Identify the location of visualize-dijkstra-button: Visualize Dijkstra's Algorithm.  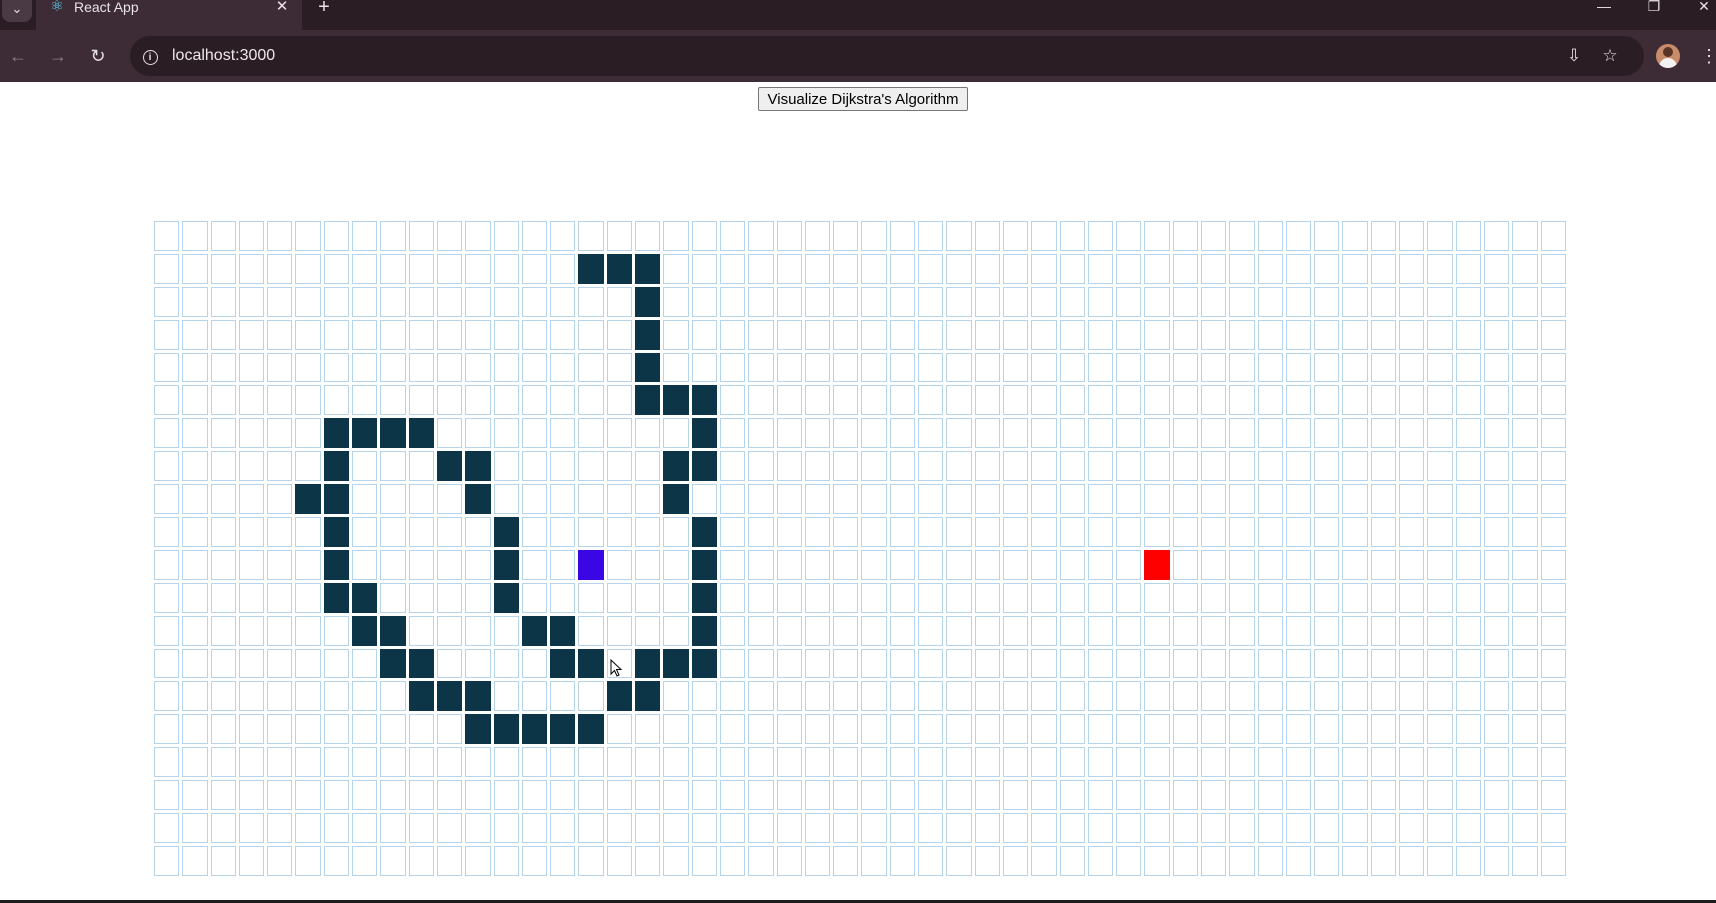
(863, 99).